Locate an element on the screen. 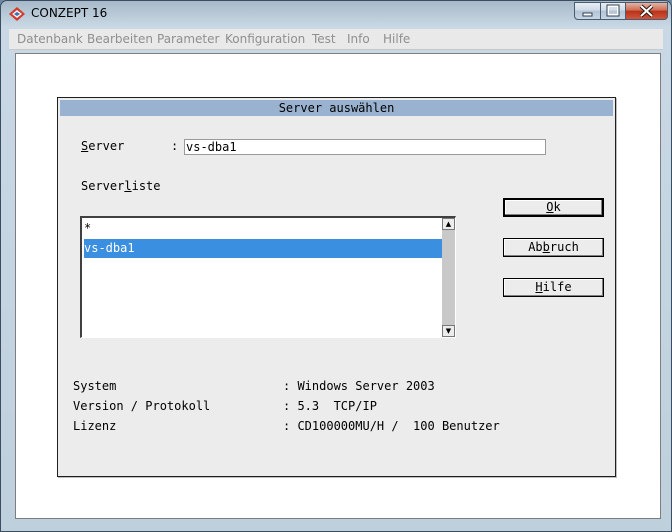 The width and height of the screenshot is (672, 532). title-bar: CONZEPT 16 is located at coordinates (336, 14).